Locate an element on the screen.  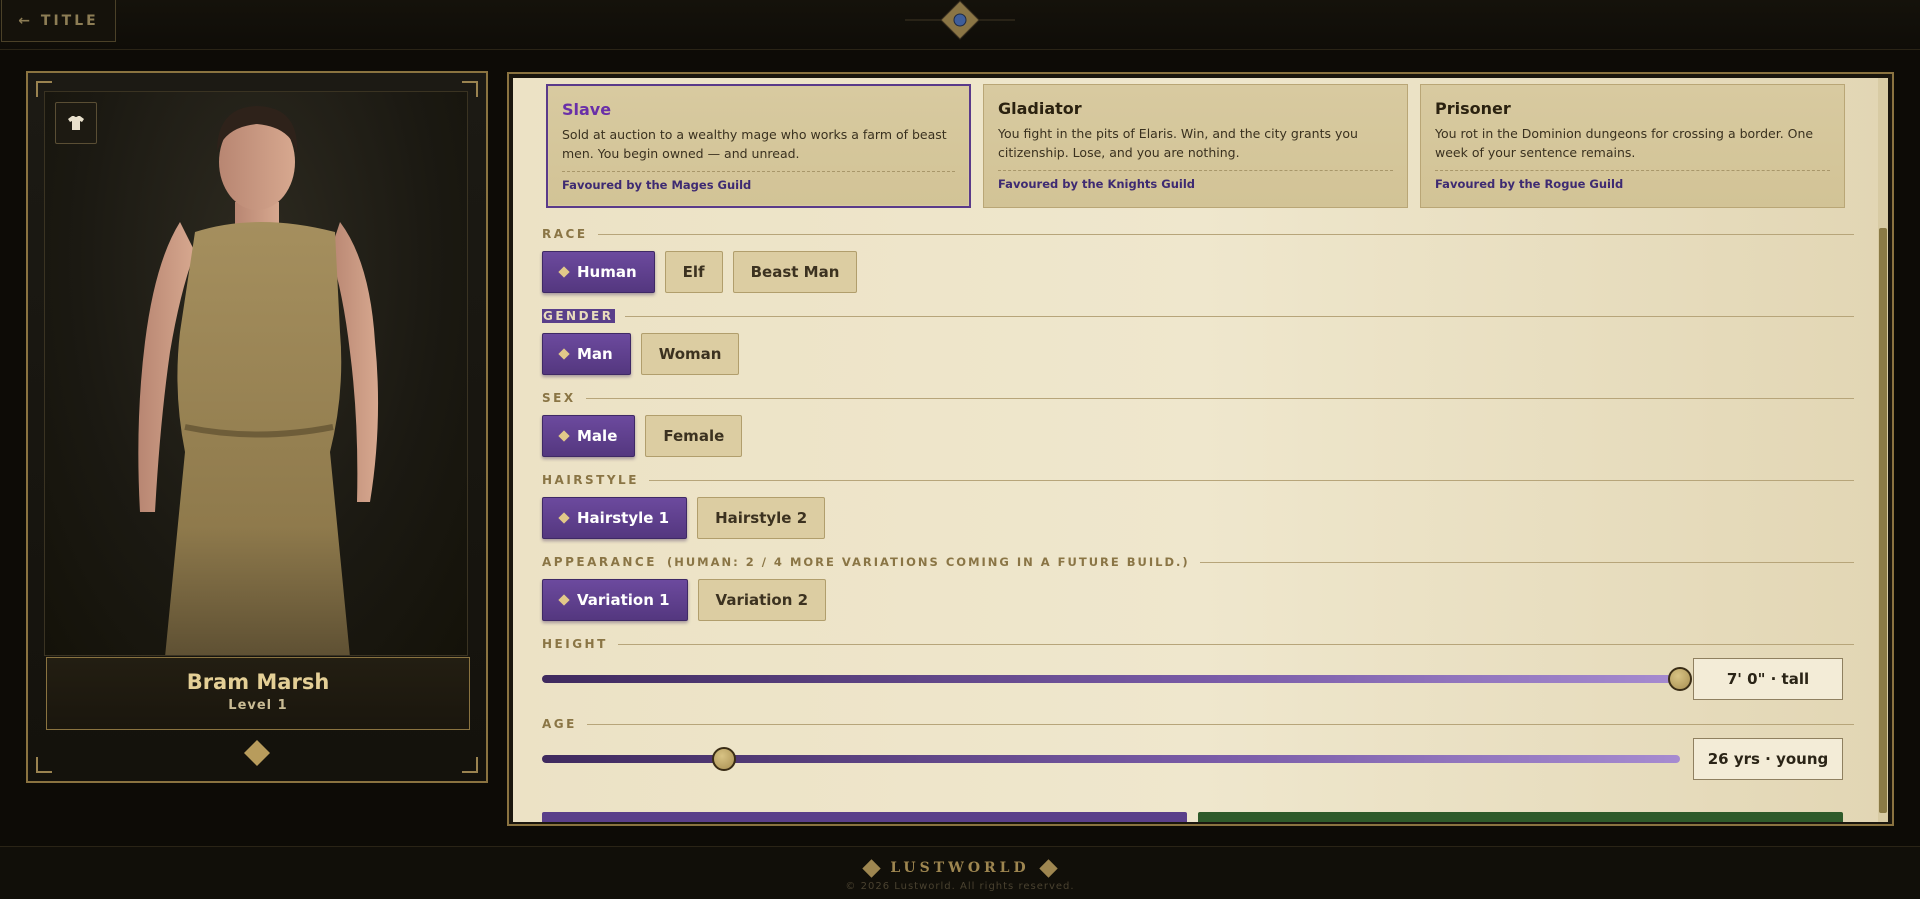
origin-favour: Favoured by the Mages Guild is located at coordinates (657, 185).